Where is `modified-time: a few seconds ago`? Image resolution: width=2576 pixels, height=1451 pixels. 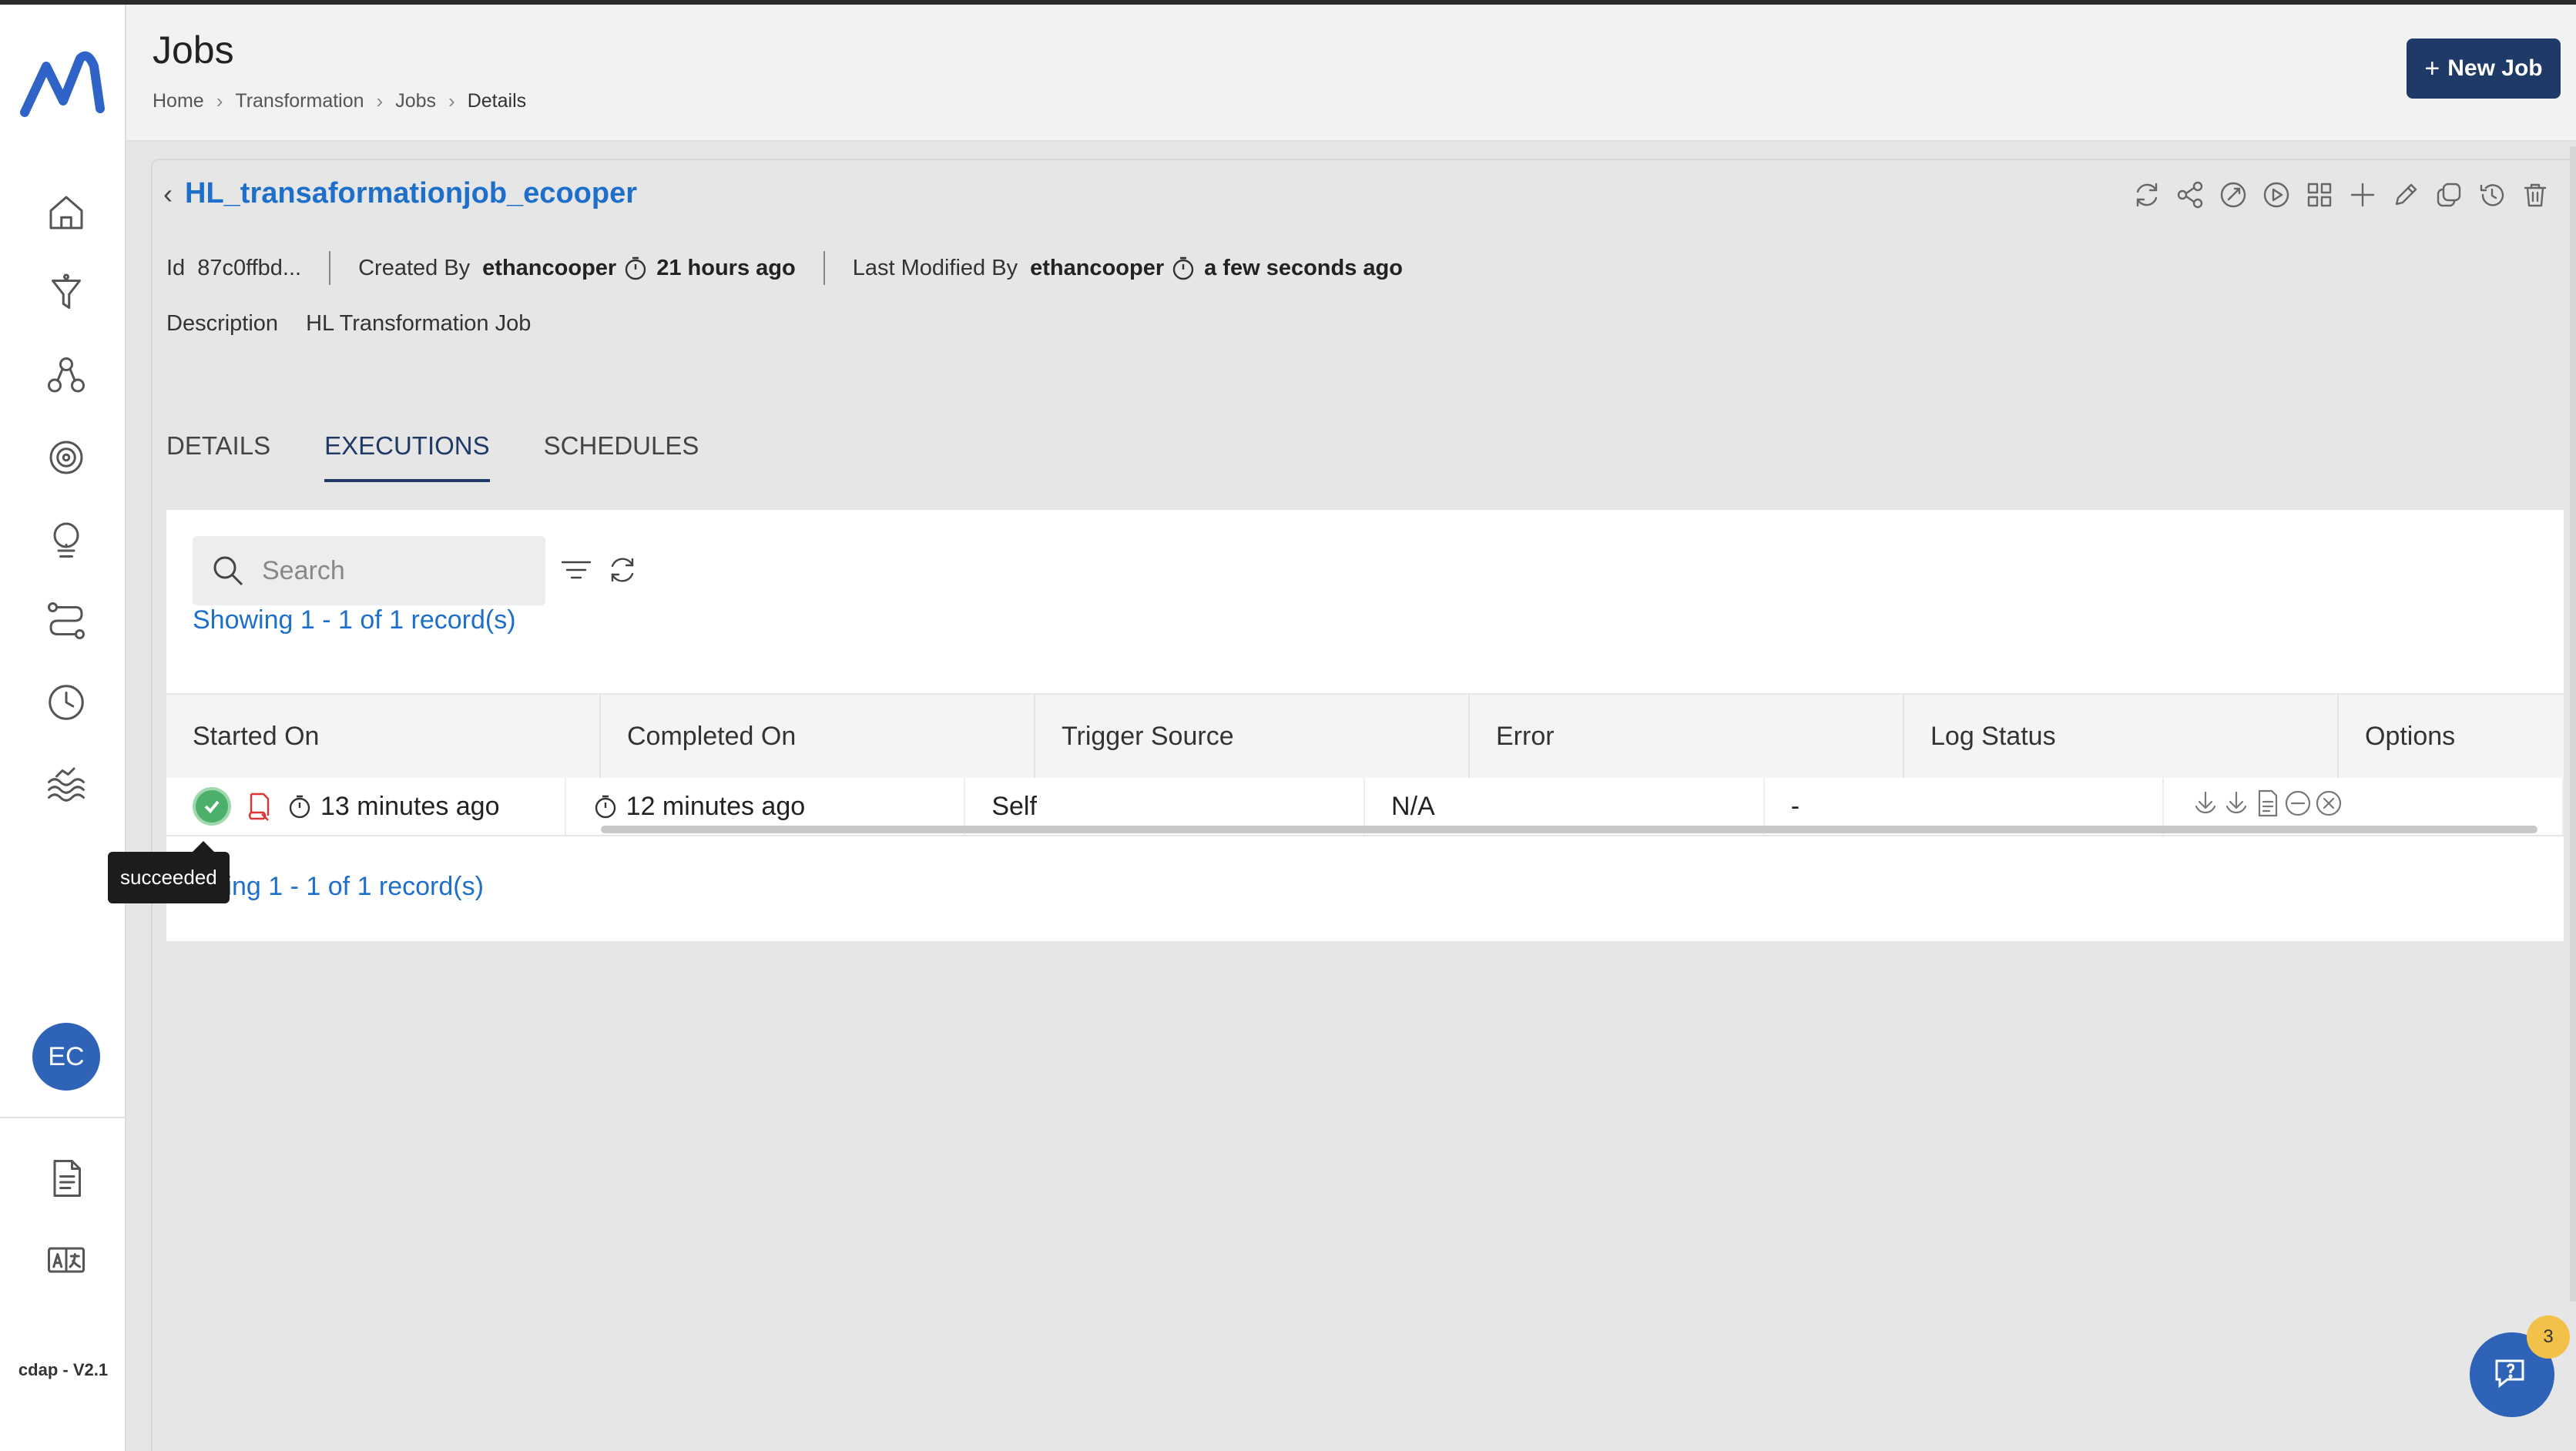 modified-time: a few seconds ago is located at coordinates (1303, 267).